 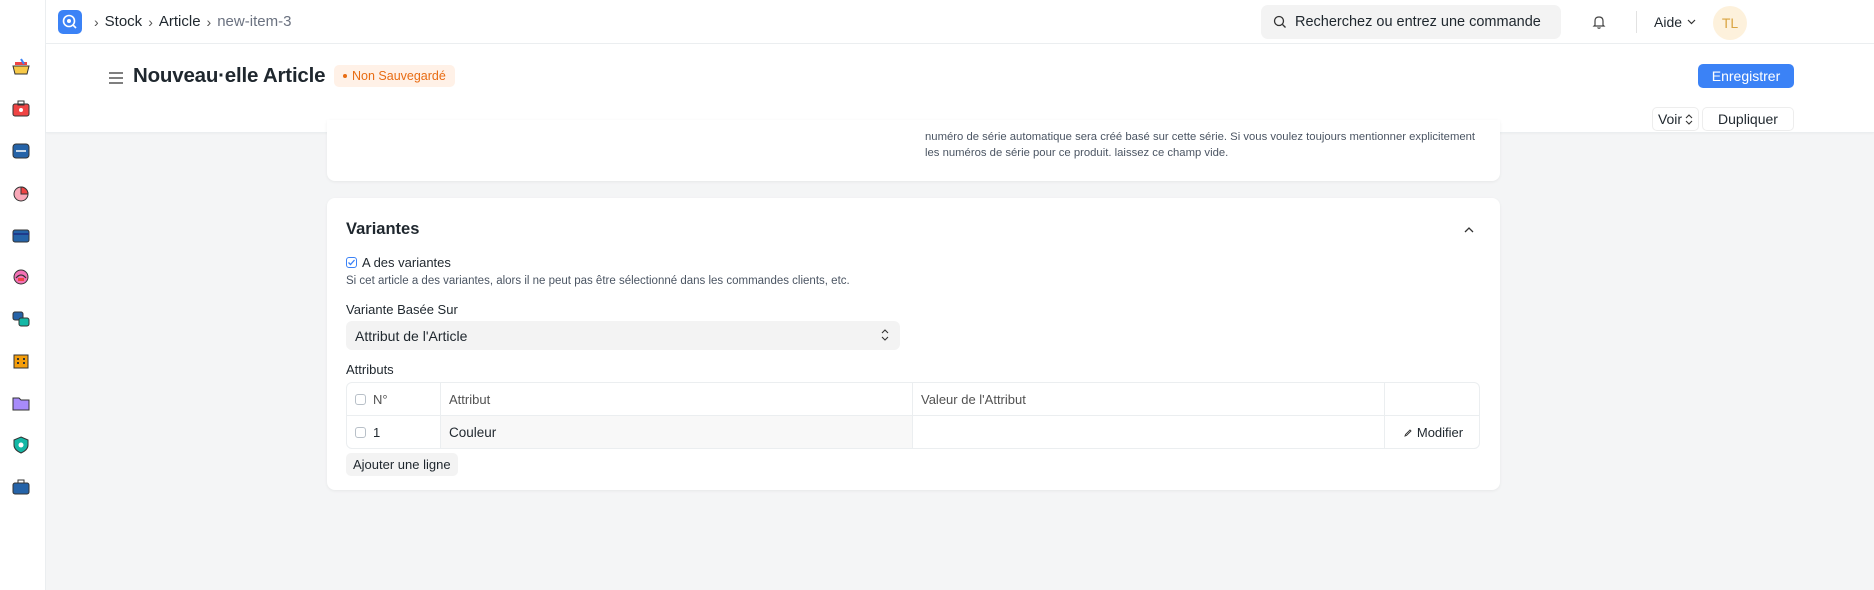 I want to click on duplicate-button: Dupliquer, so click(x=1748, y=119).